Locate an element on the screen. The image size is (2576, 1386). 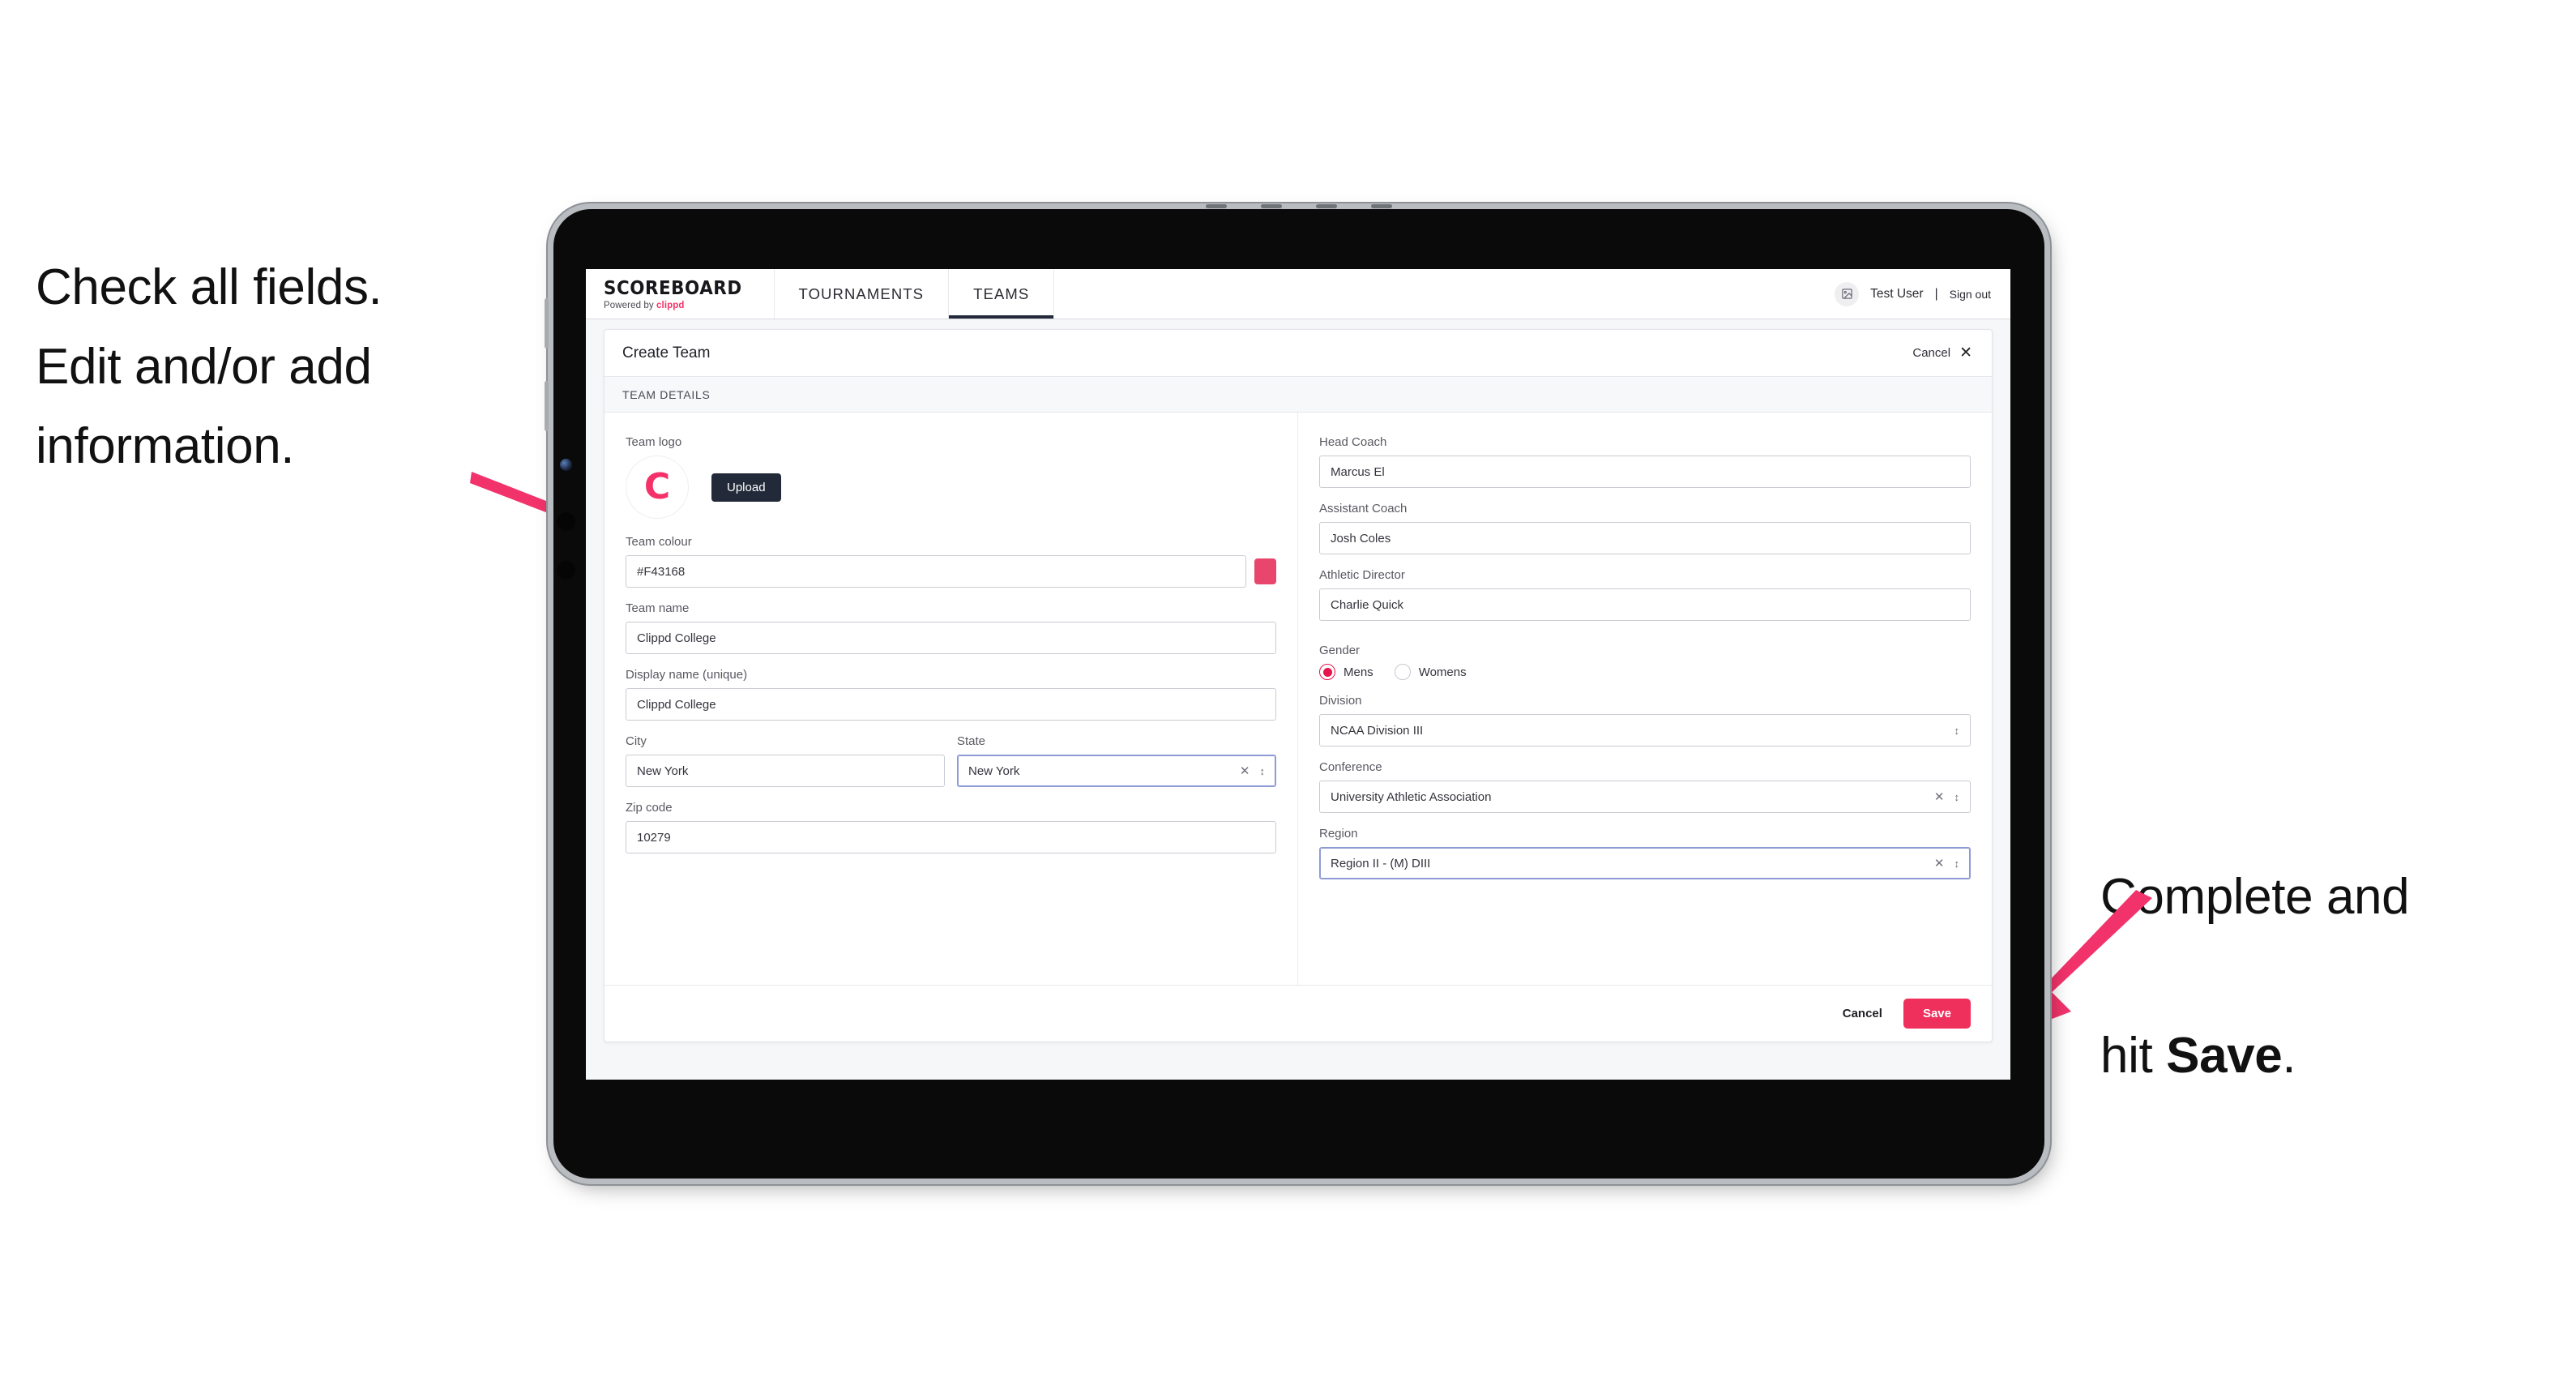
team-name-label: Team name is located at coordinates (658, 608).